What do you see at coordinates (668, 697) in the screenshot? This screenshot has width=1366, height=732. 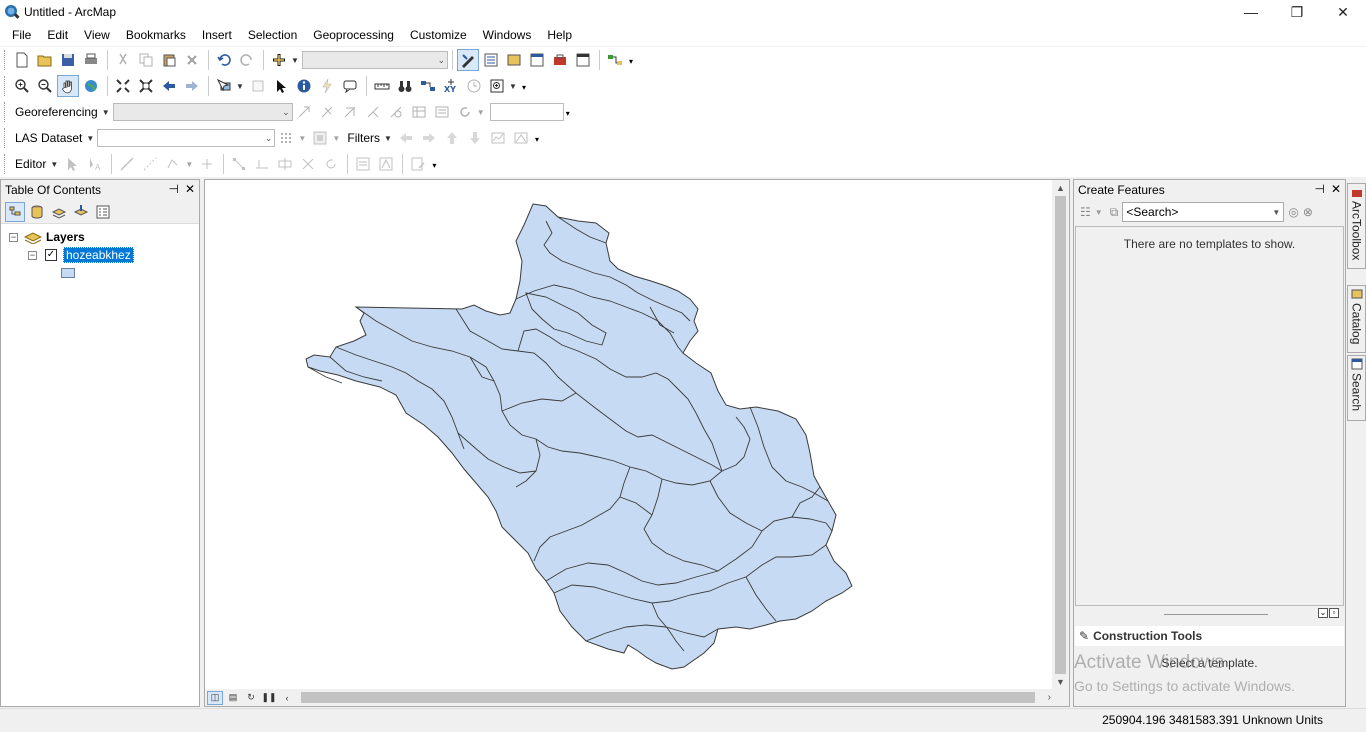 I see `horizontal-scroll-thumb` at bounding box center [668, 697].